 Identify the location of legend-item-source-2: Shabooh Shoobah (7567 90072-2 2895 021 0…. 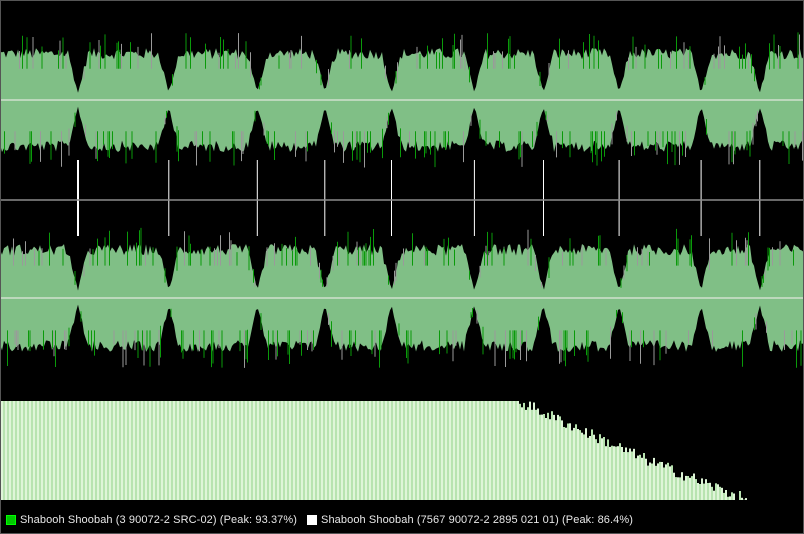
(470, 520).